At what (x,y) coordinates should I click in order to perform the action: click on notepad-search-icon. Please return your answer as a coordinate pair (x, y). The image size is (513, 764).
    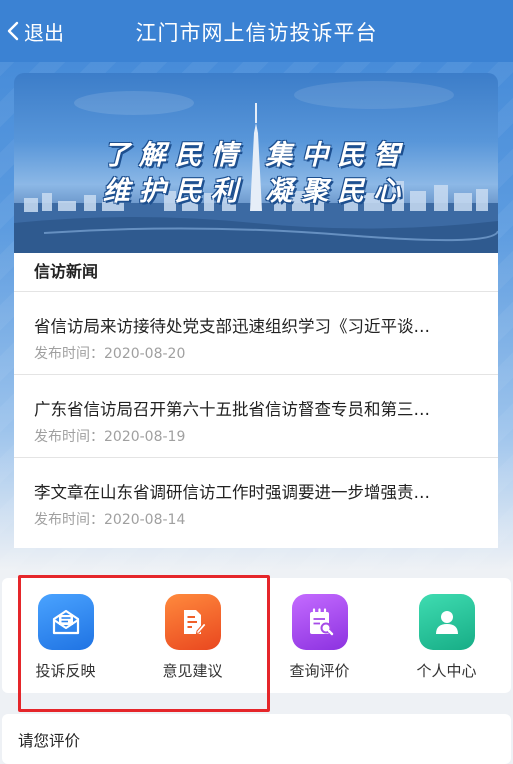
    Looking at the image, I should click on (320, 622).